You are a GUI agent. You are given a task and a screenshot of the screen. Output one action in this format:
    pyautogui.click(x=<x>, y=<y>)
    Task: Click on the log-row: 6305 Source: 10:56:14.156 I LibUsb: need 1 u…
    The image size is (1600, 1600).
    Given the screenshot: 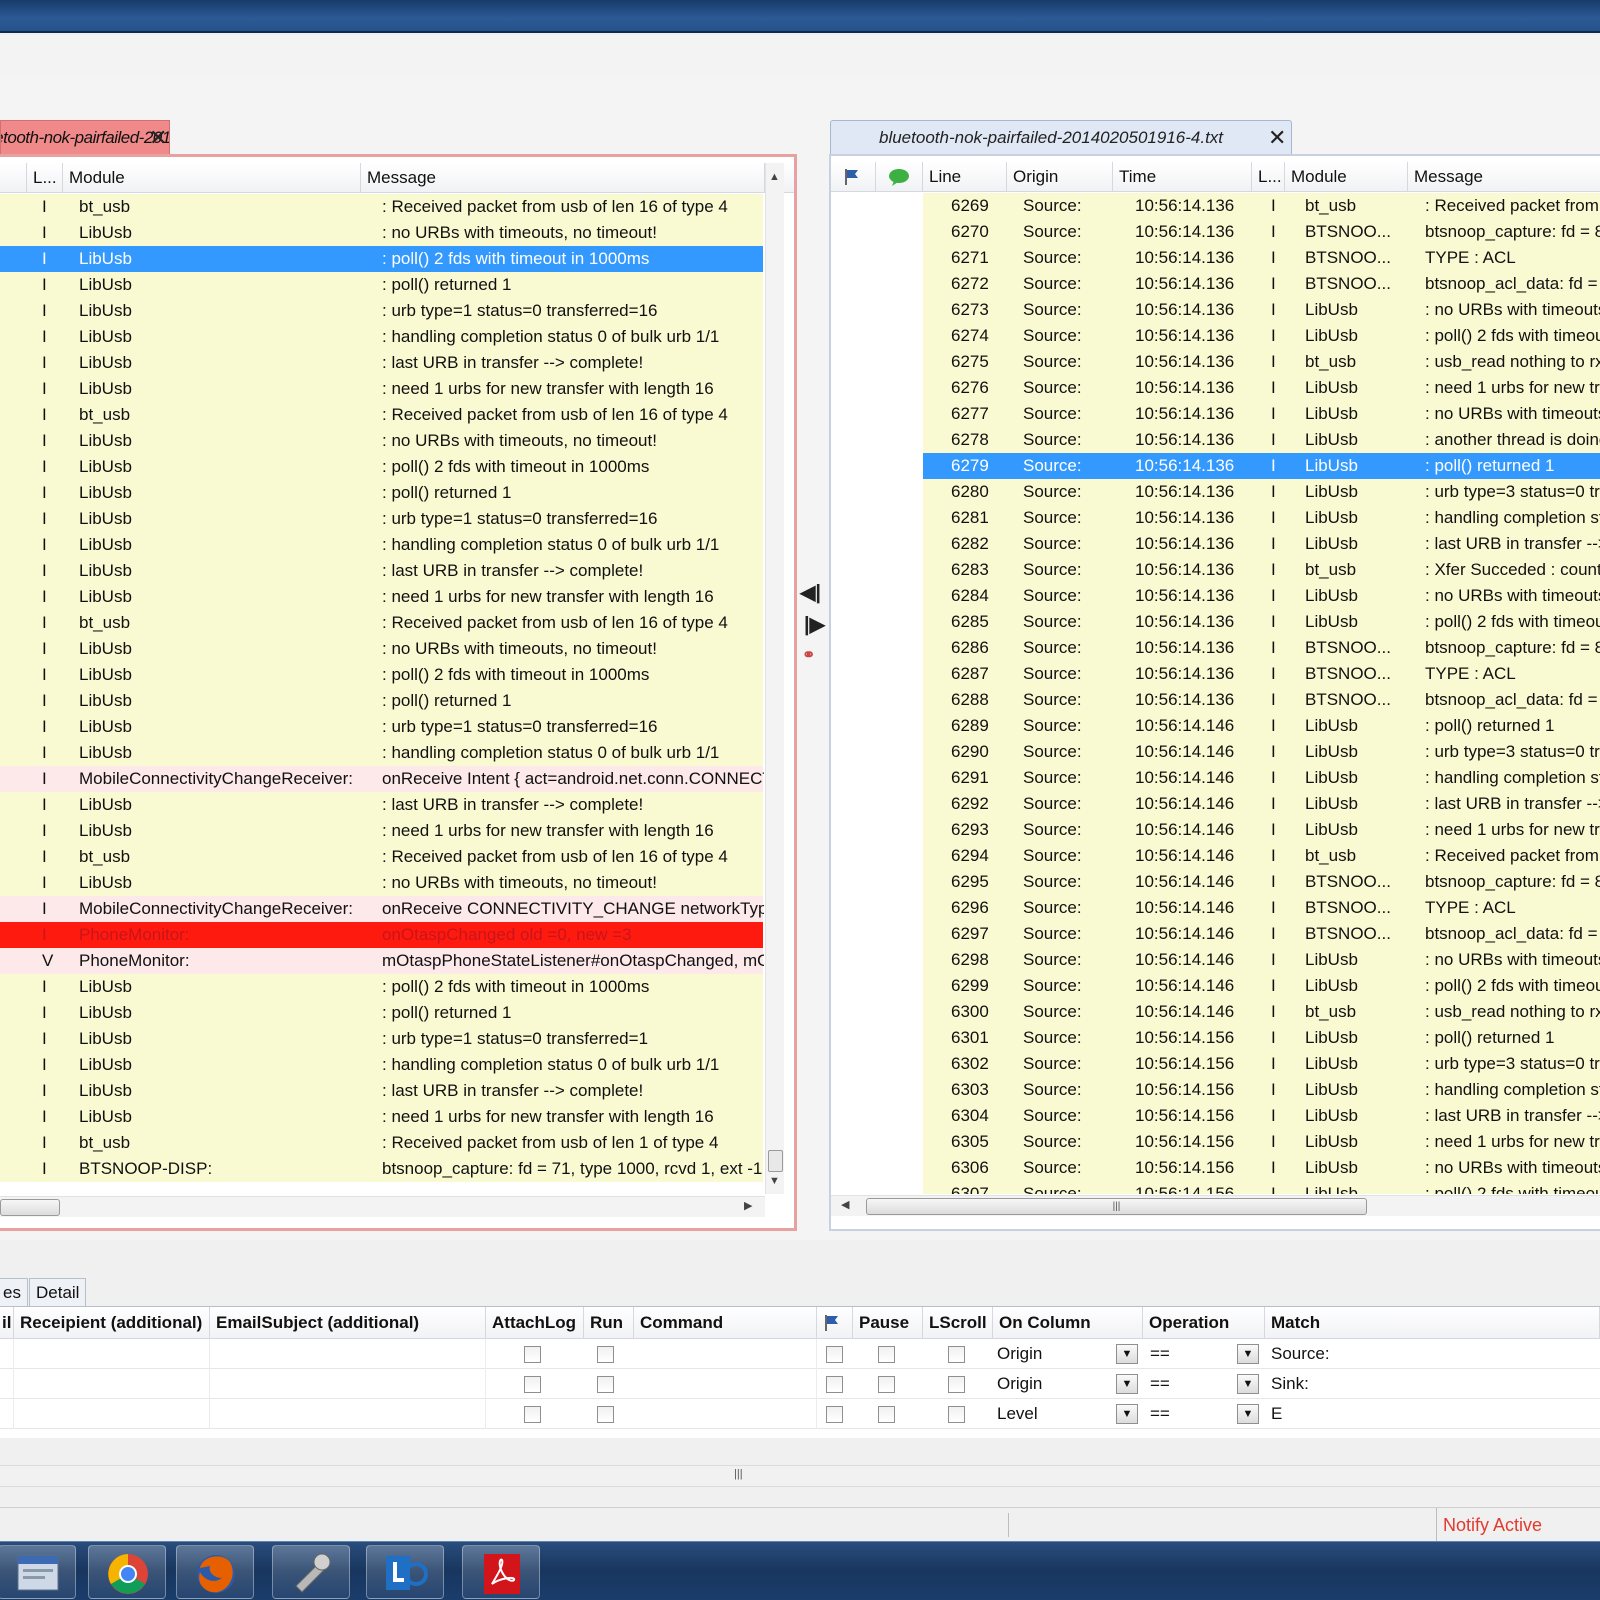 What is the action you would take?
    pyautogui.click(x=1261, y=1142)
    